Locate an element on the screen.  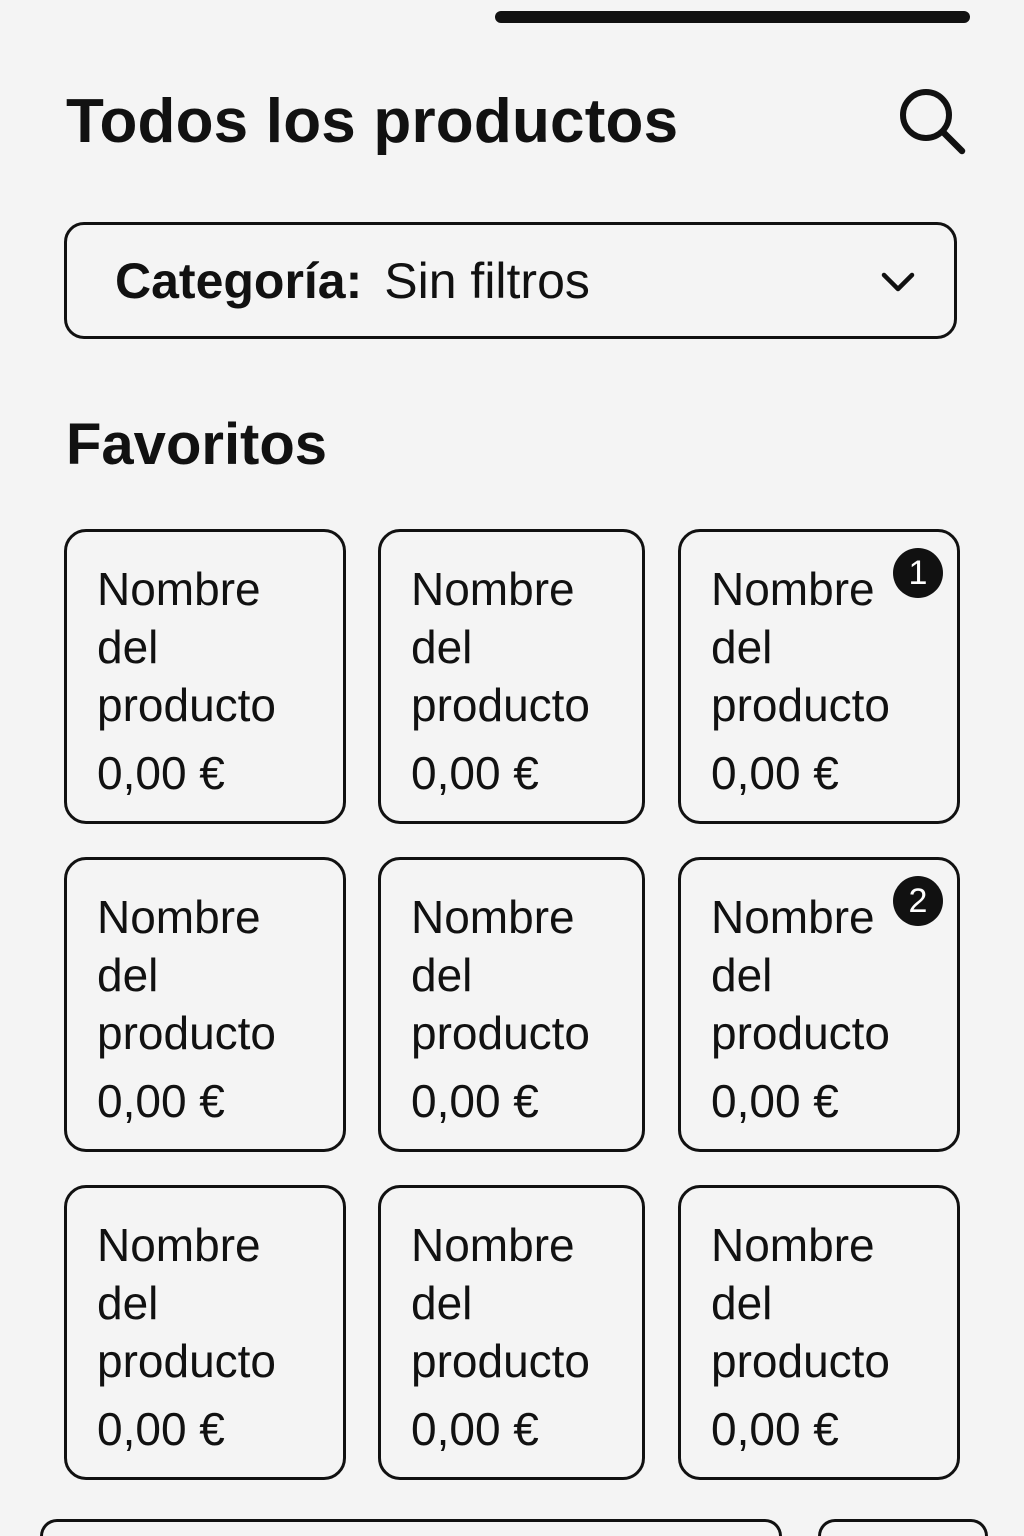
product-card: Nombre del producto 0,00 € 1 is located at coordinates (819, 676).